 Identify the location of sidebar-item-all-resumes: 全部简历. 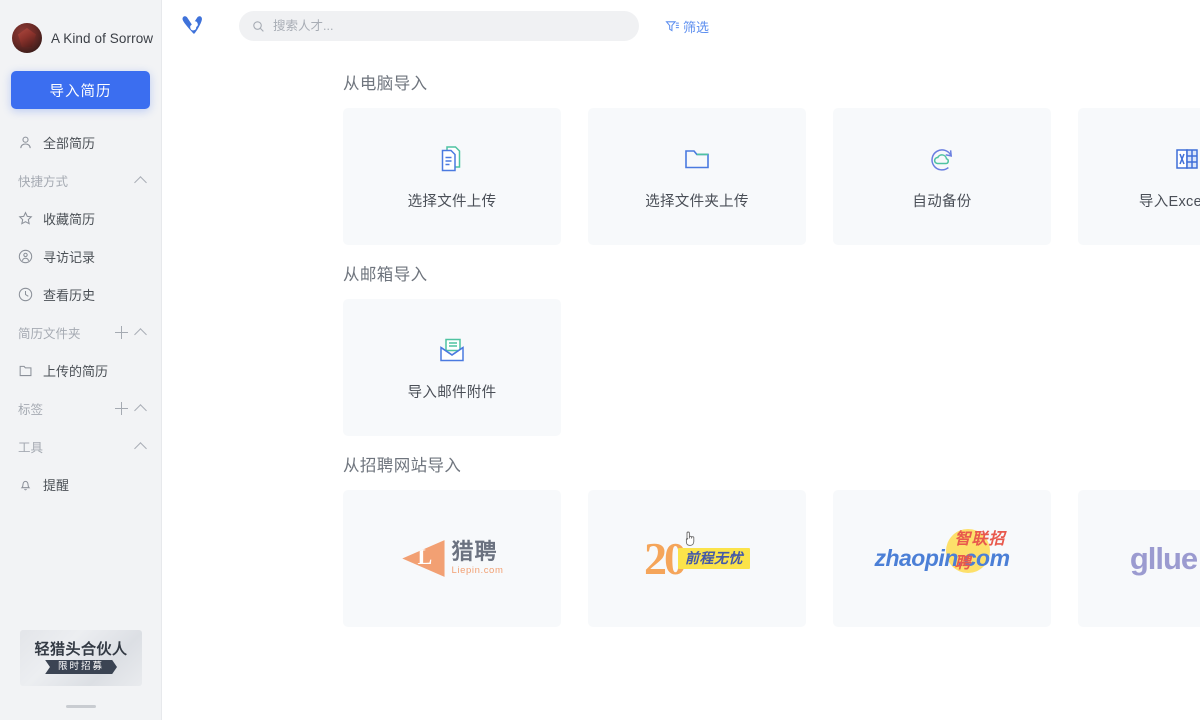
(80, 142).